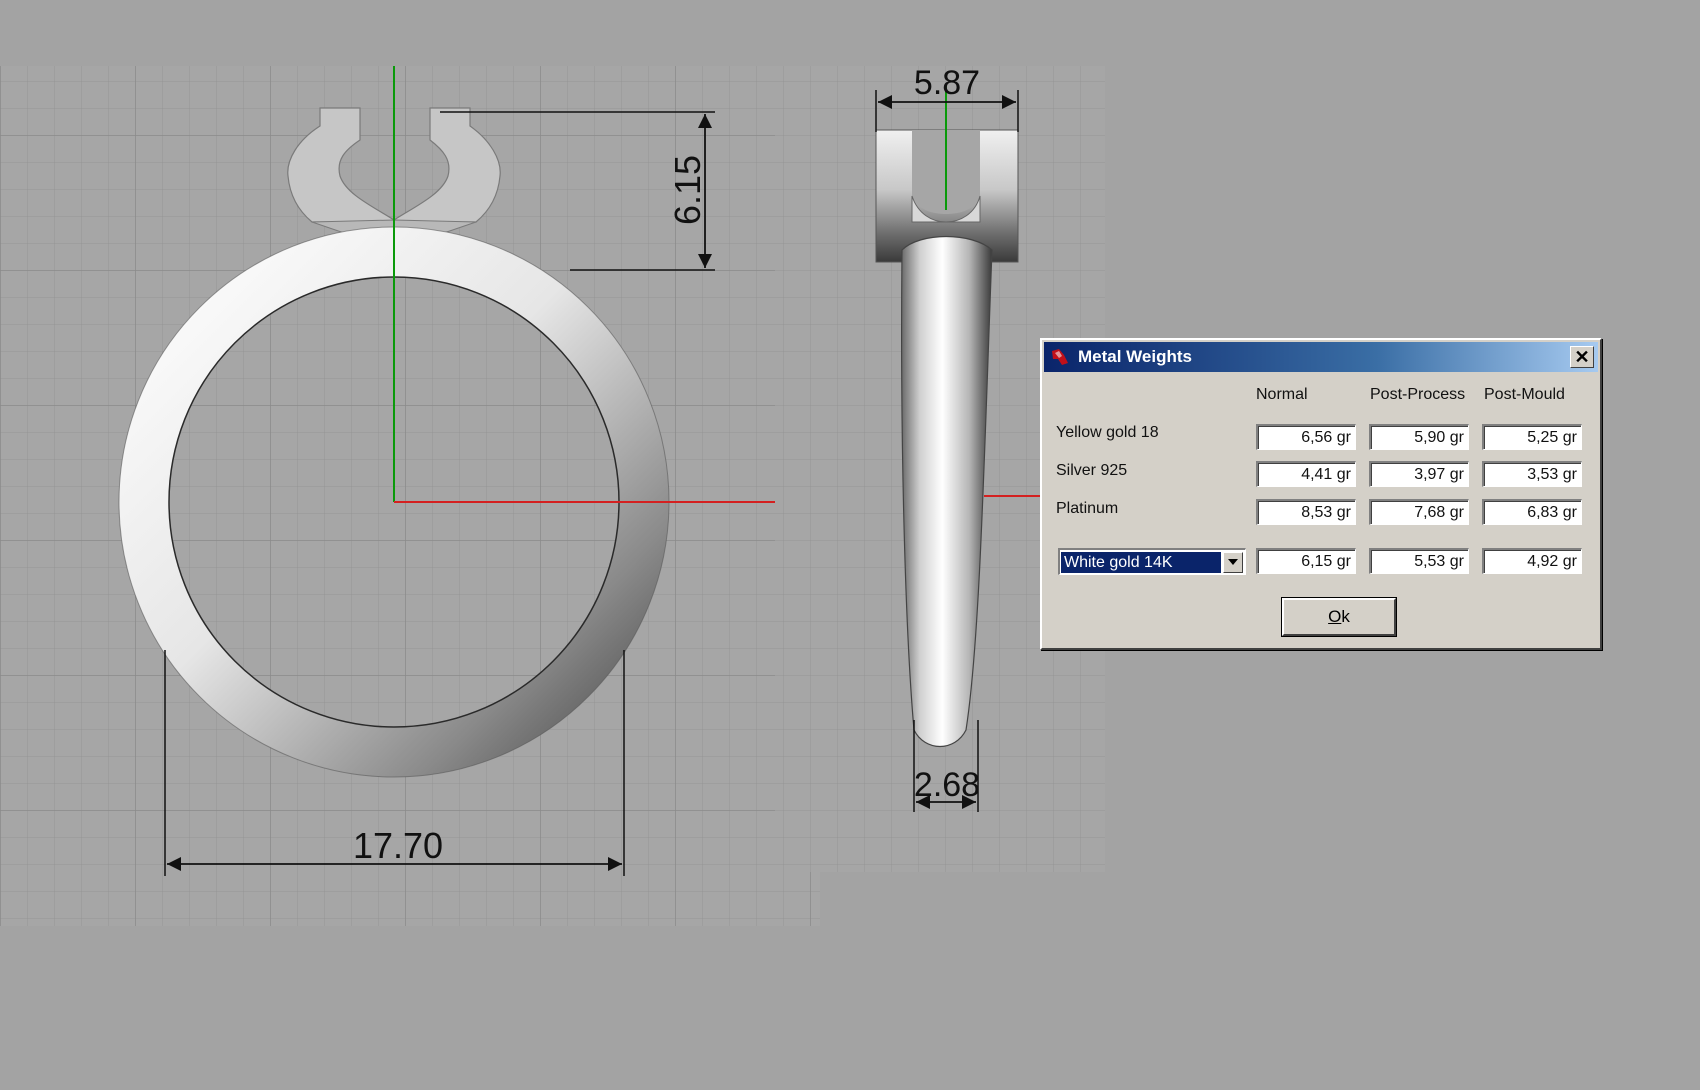  I want to click on close-button: ✕, so click(1582, 357).